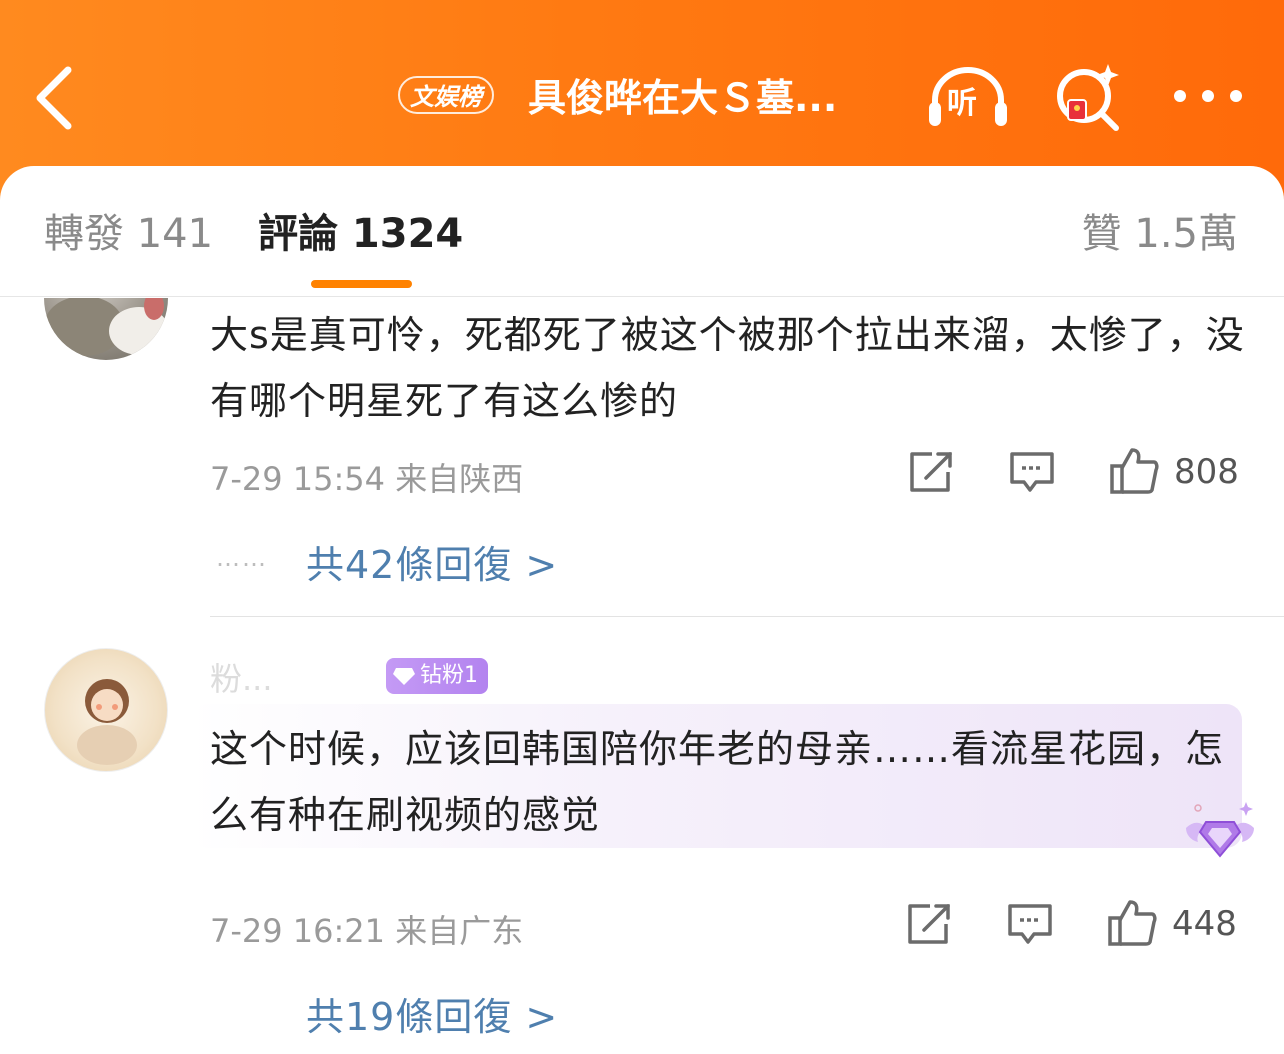  Describe the element at coordinates (128, 234) in the screenshot. I see `tab-repost: 轉發 141` at that location.